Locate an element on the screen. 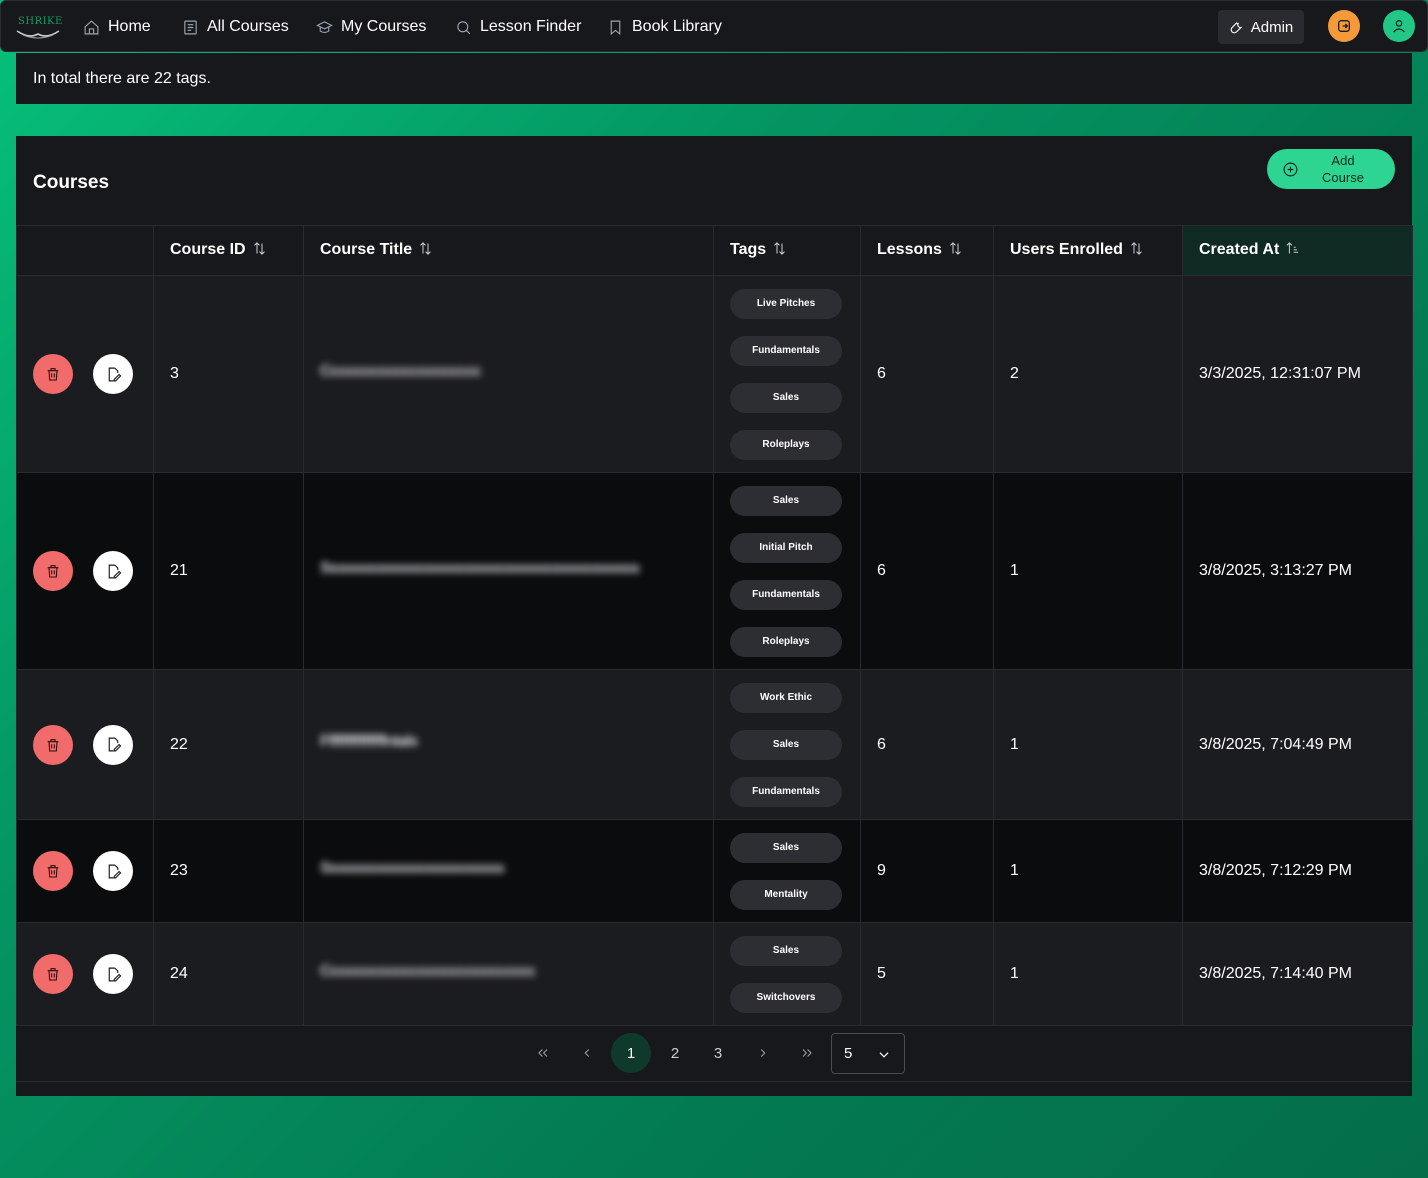 The width and height of the screenshot is (1428, 1178). nav-my-courses-label: My Courses is located at coordinates (384, 26).